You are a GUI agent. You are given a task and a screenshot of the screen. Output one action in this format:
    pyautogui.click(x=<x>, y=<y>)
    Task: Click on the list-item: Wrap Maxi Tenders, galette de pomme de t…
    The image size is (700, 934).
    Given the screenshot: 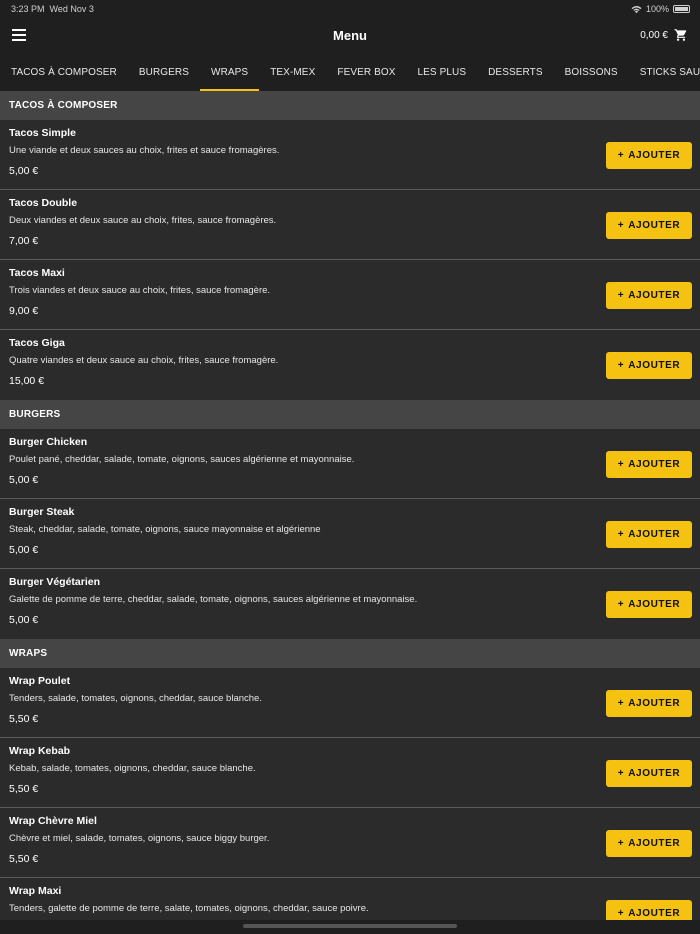 What is the action you would take?
    pyautogui.click(x=350, y=899)
    